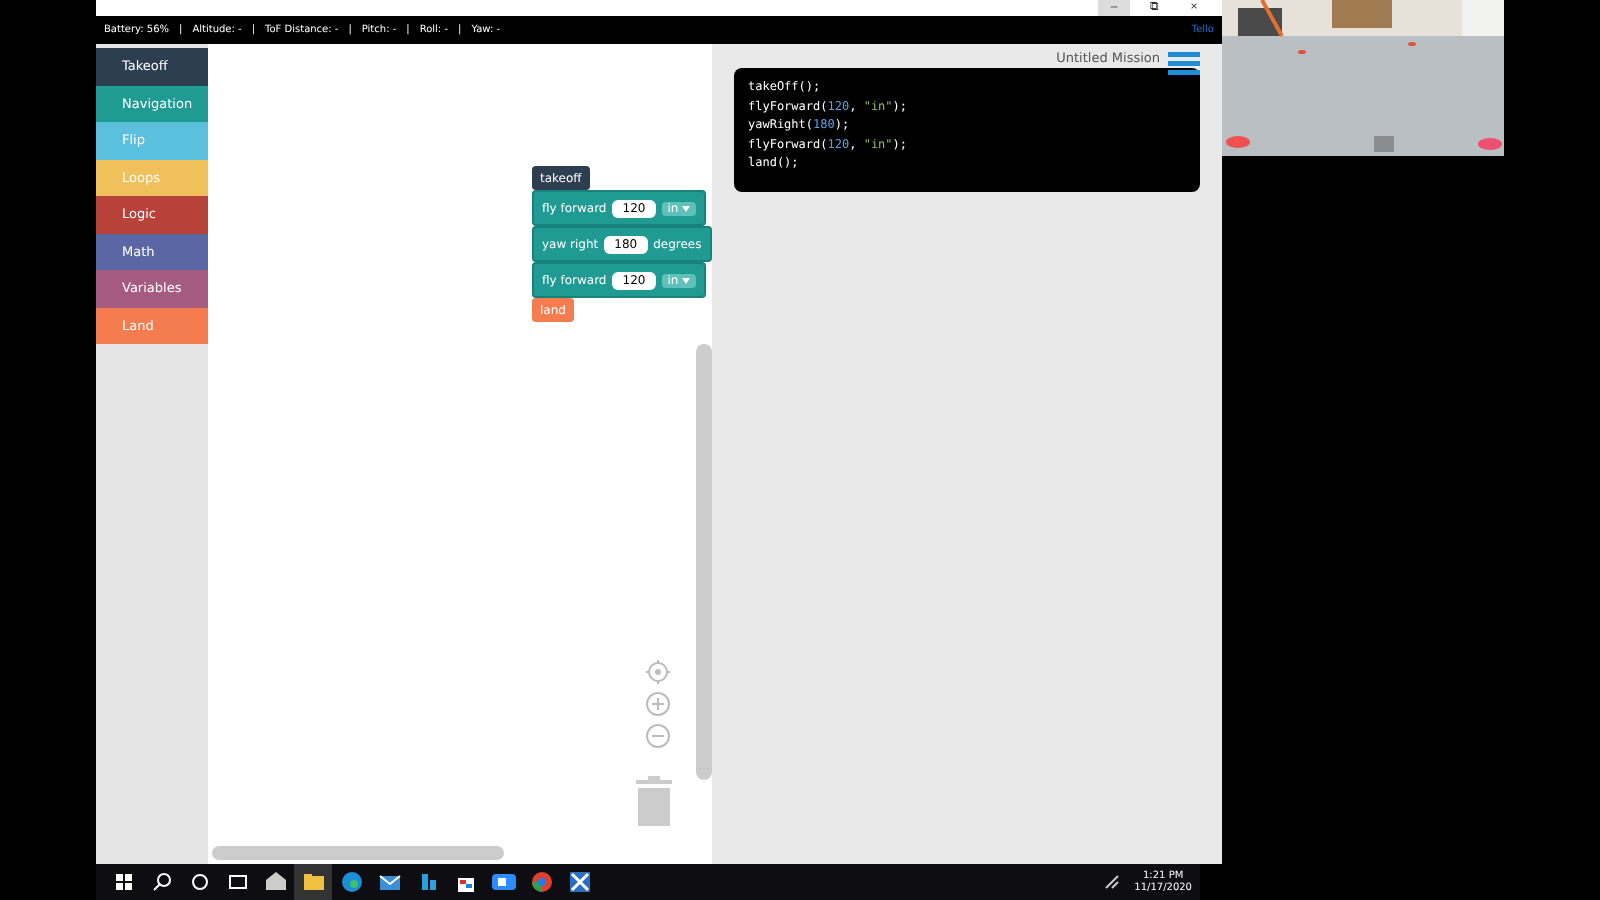 Image resolution: width=1600 pixels, height=900 pixels. Describe the element at coordinates (1184, 64) in the screenshot. I see `menu-icon` at that location.